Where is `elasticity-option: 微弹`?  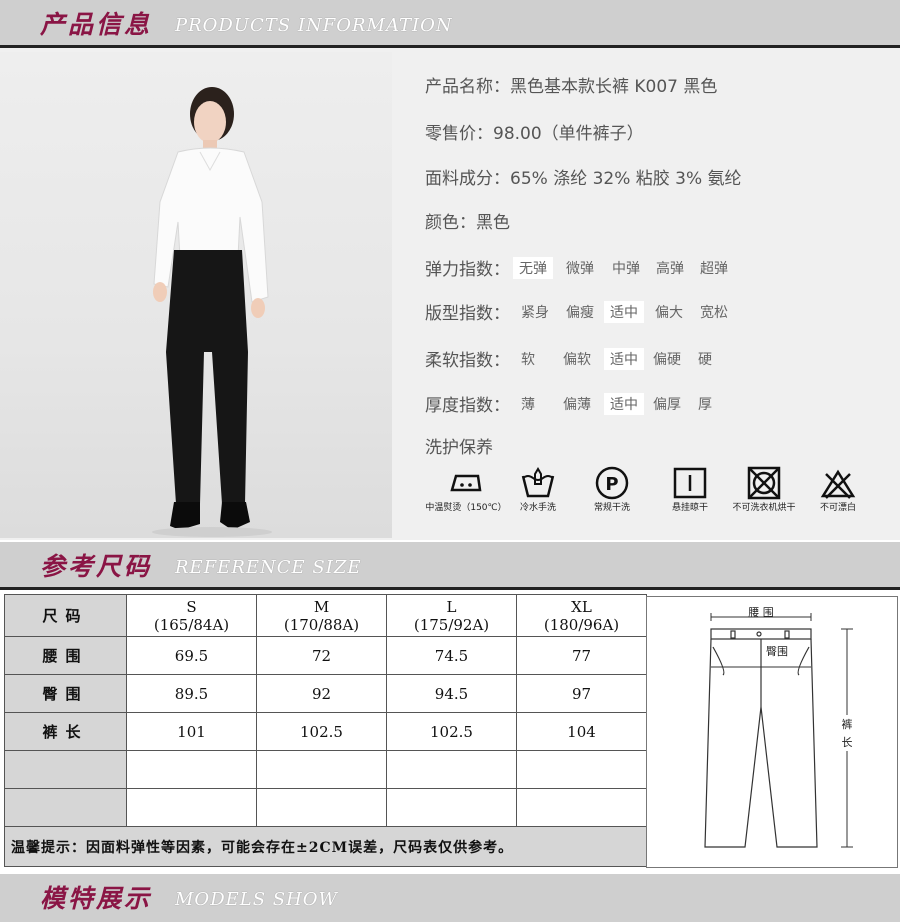
elasticity-option: 微弹 is located at coordinates (580, 269).